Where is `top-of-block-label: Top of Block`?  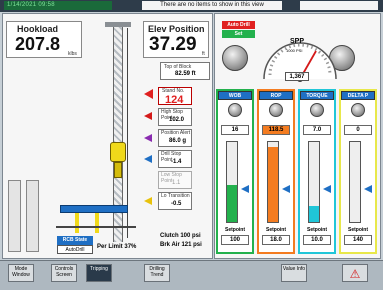 top-of-block-label: Top of Block is located at coordinates (178, 67).